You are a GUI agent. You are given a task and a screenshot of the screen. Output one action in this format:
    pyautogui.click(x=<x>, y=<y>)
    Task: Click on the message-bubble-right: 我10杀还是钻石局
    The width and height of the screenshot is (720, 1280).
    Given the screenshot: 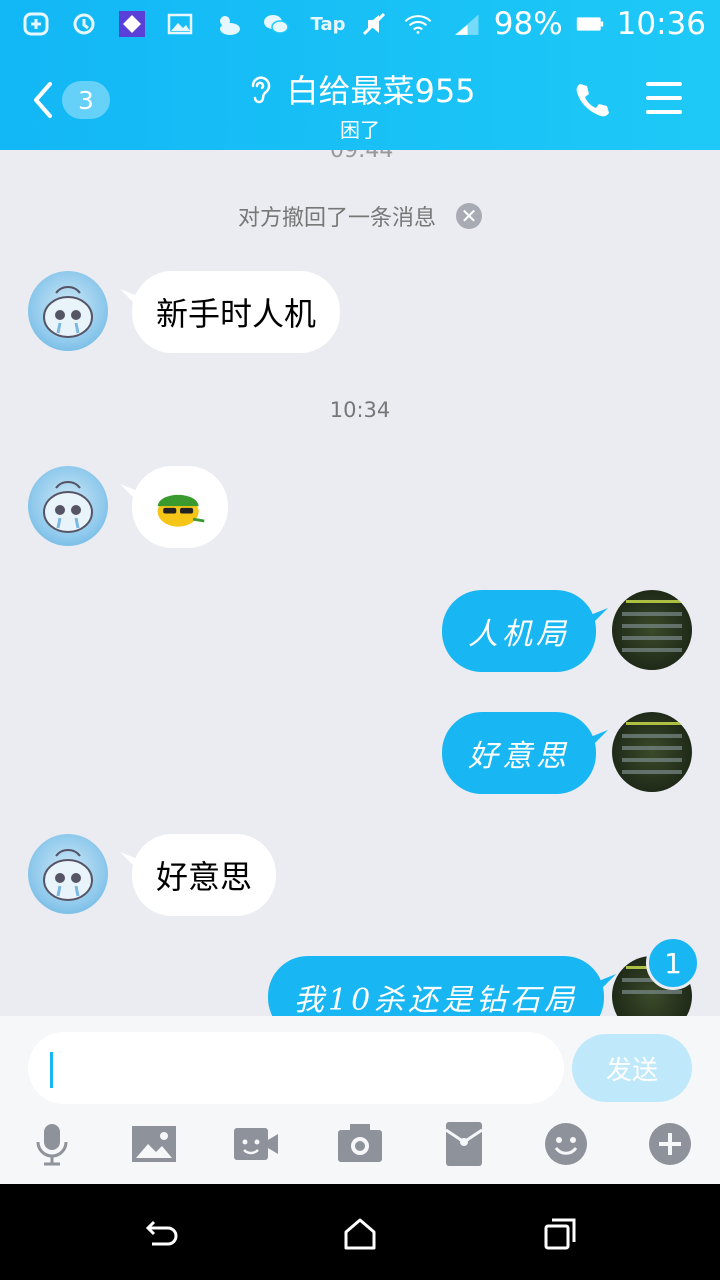 What is the action you would take?
    pyautogui.click(x=436, y=986)
    